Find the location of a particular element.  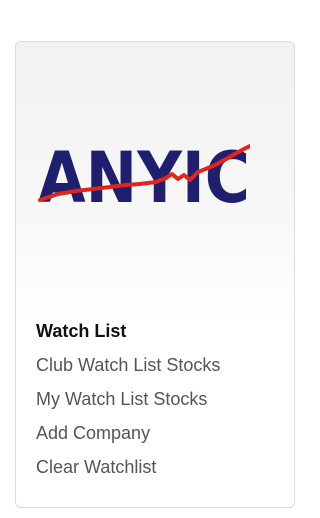

clear-watchlist-link: Clear Watchlist is located at coordinates (128, 467).